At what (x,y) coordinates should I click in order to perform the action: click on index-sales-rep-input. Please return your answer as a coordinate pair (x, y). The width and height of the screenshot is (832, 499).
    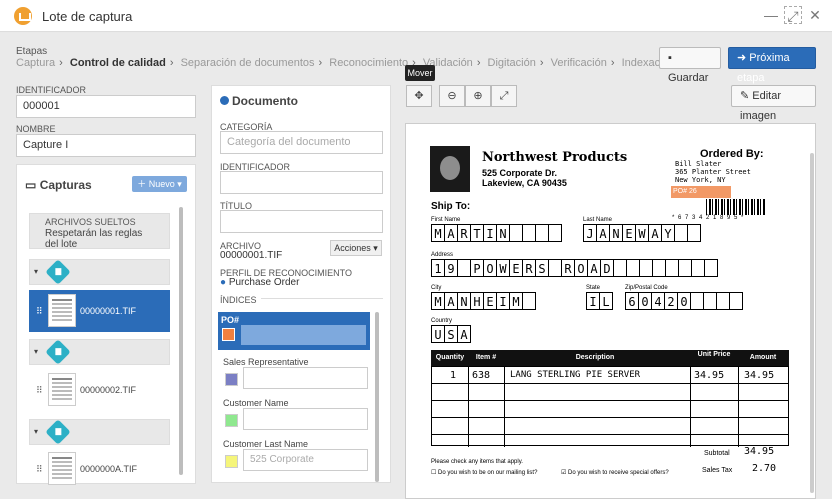
    Looking at the image, I should click on (305, 378).